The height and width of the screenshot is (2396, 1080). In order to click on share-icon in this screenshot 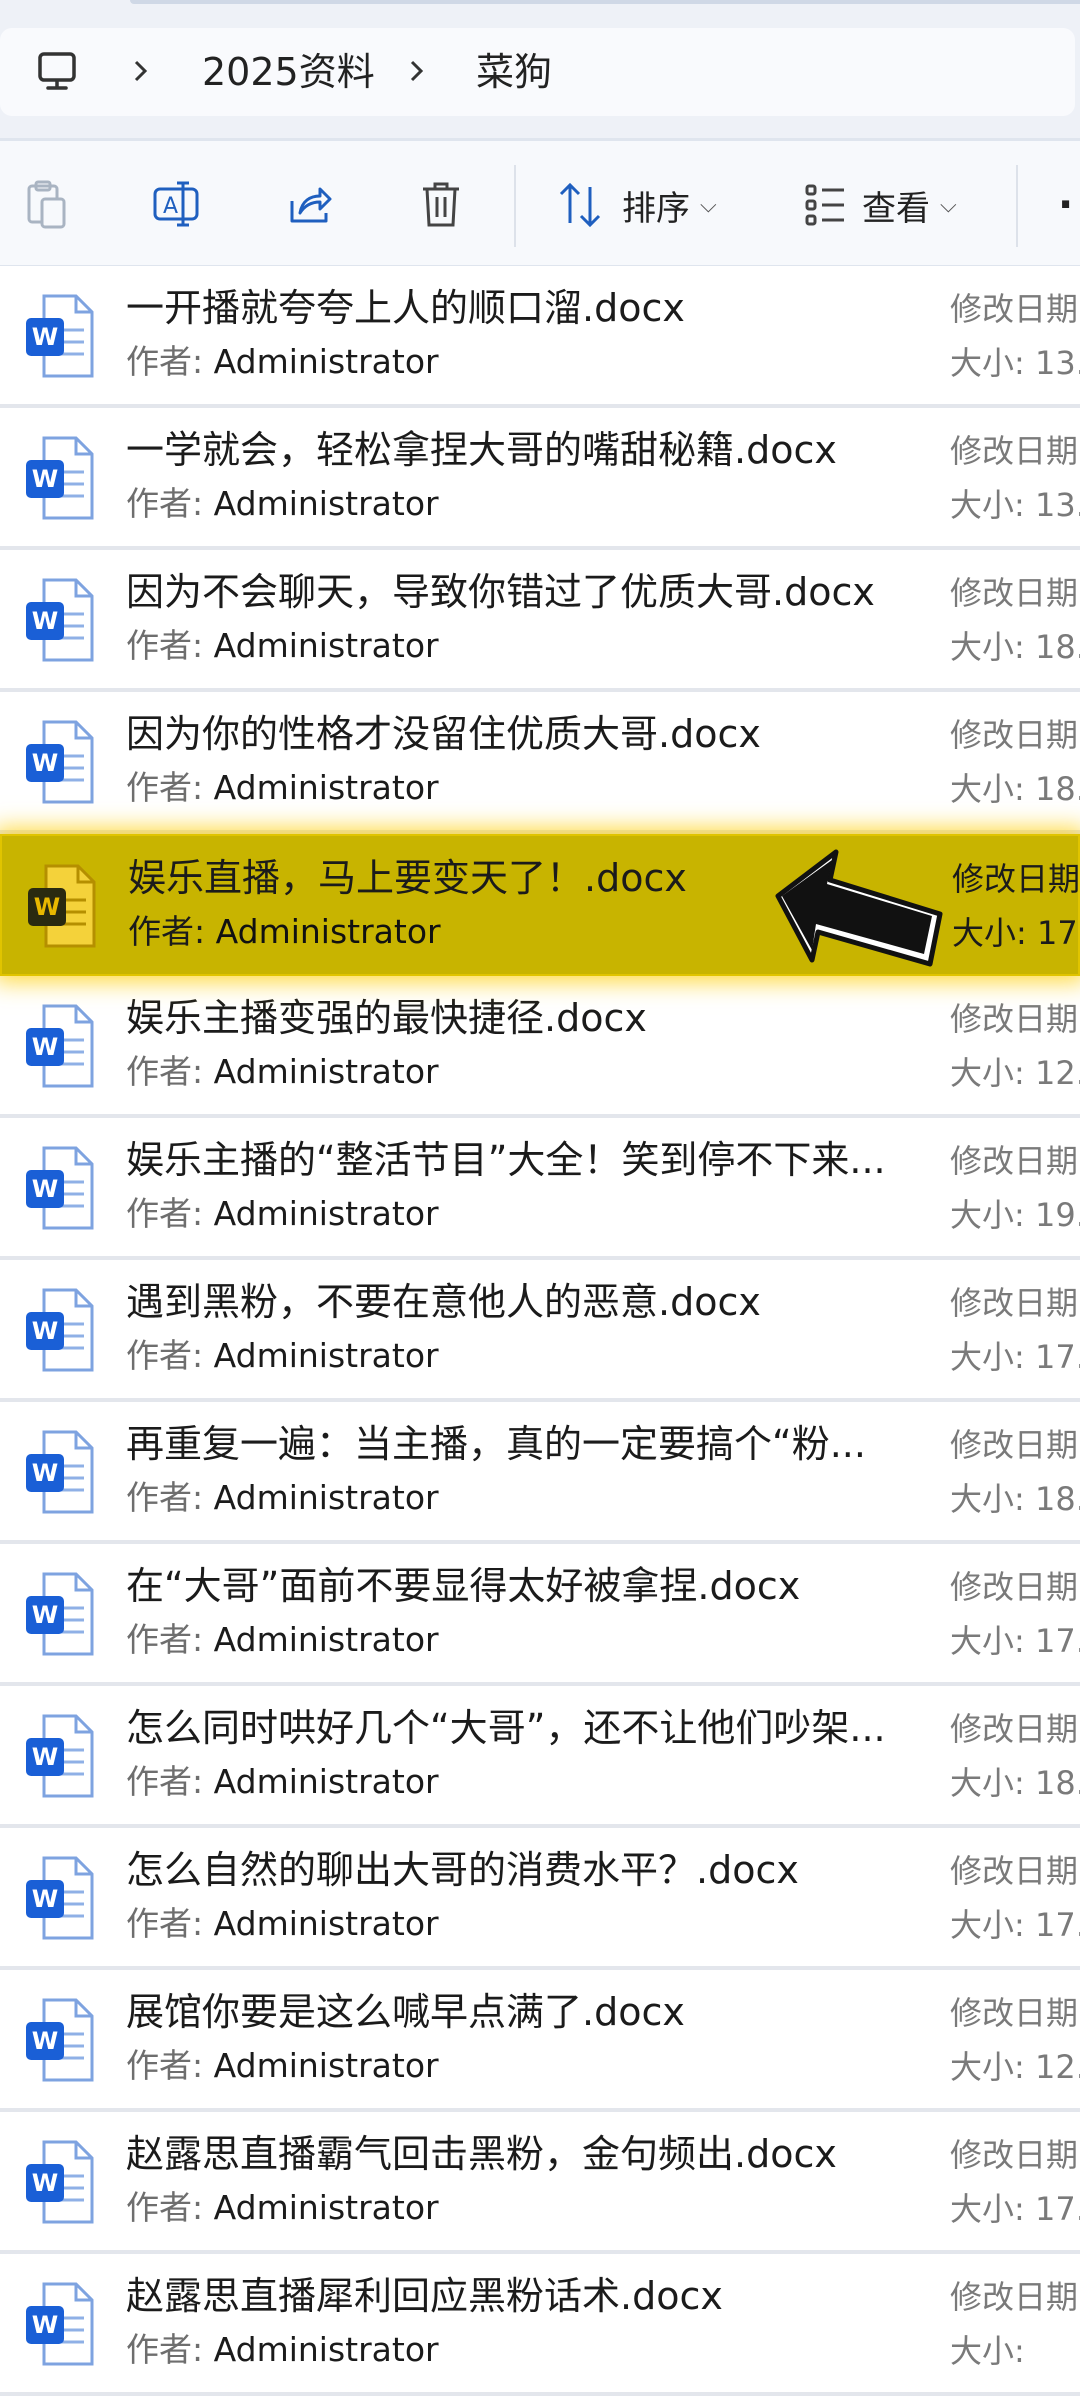, I will do `click(311, 205)`.